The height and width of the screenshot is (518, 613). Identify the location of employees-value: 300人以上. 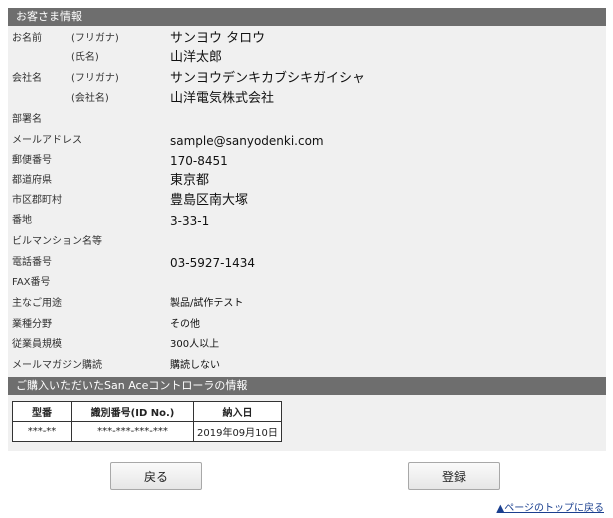
(195, 344).